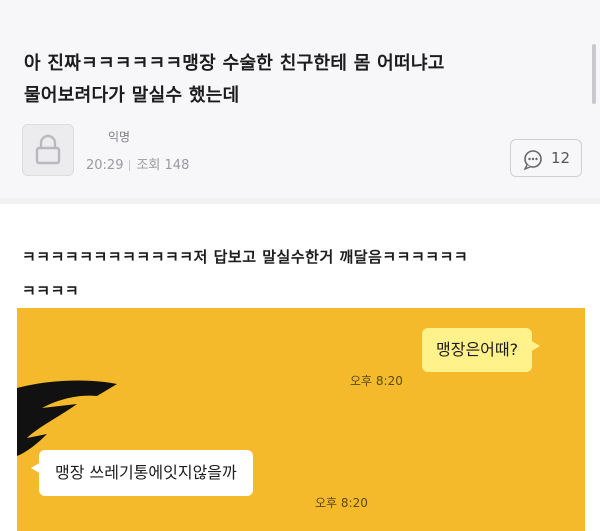 This screenshot has width=600, height=531. Describe the element at coordinates (67, 418) in the screenshot. I see `censor-scribble` at that location.